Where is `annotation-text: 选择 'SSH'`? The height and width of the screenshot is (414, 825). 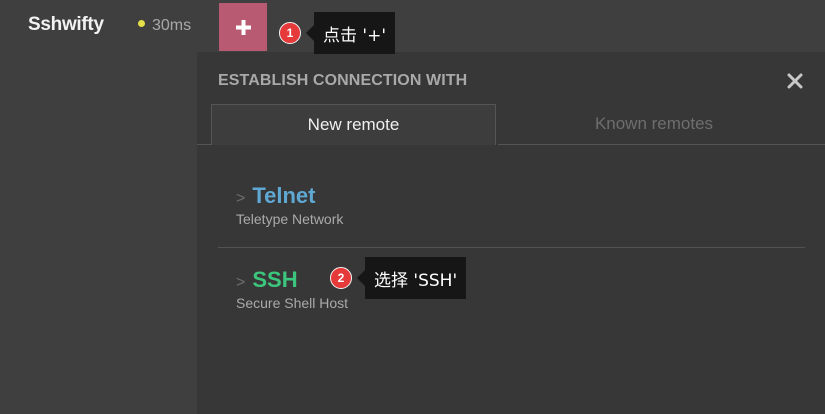
annotation-text: 选择 'SSH' is located at coordinates (411, 278).